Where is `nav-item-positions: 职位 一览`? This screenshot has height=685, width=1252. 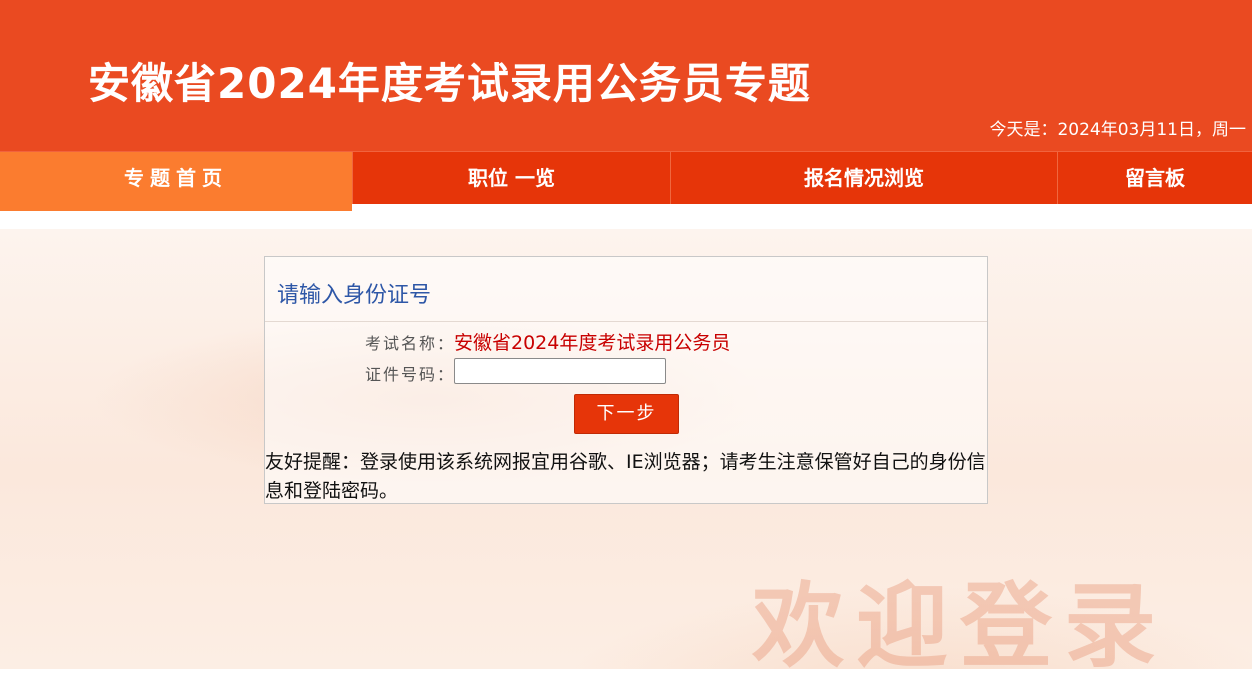
nav-item-positions: 职位 一览 is located at coordinates (511, 178).